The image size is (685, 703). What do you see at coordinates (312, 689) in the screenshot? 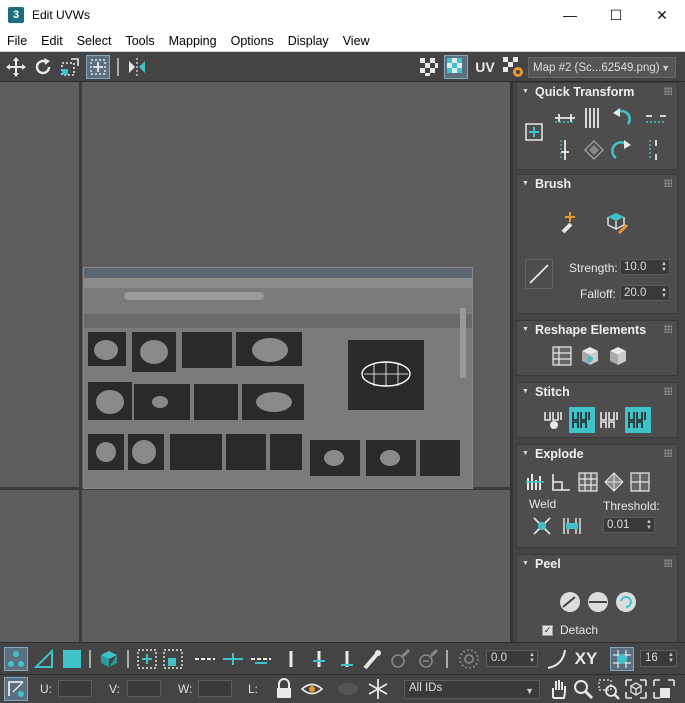
I see `hide-icon` at bounding box center [312, 689].